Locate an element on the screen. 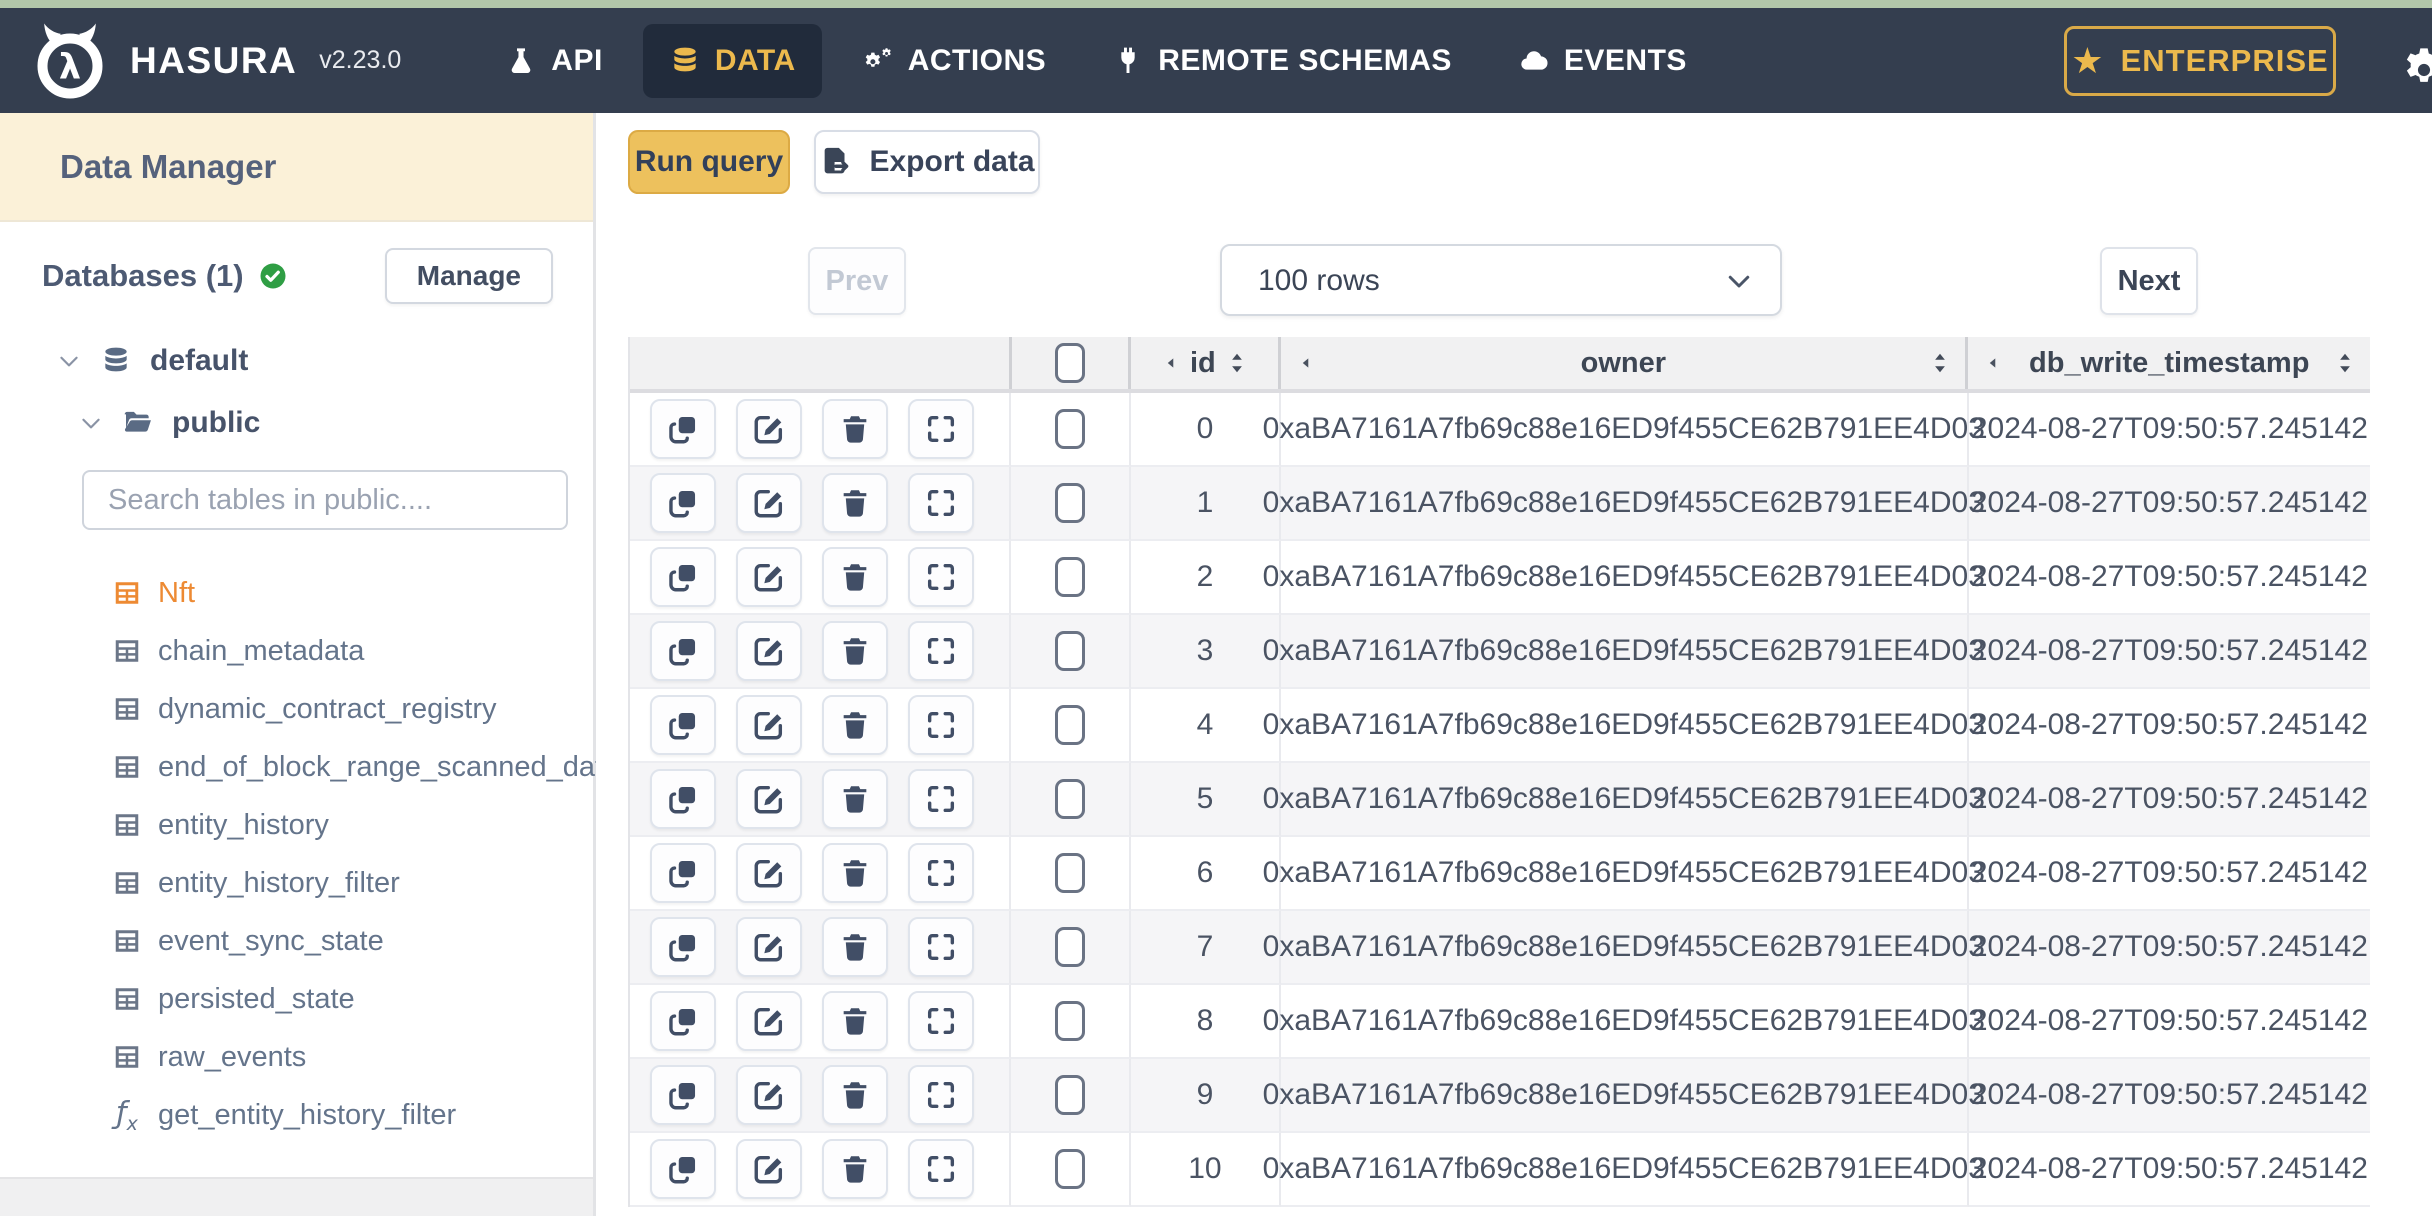 Image resolution: width=2432 pixels, height=1216 pixels. brand: λ HASURA v2.23.0 is located at coordinates (215, 61).